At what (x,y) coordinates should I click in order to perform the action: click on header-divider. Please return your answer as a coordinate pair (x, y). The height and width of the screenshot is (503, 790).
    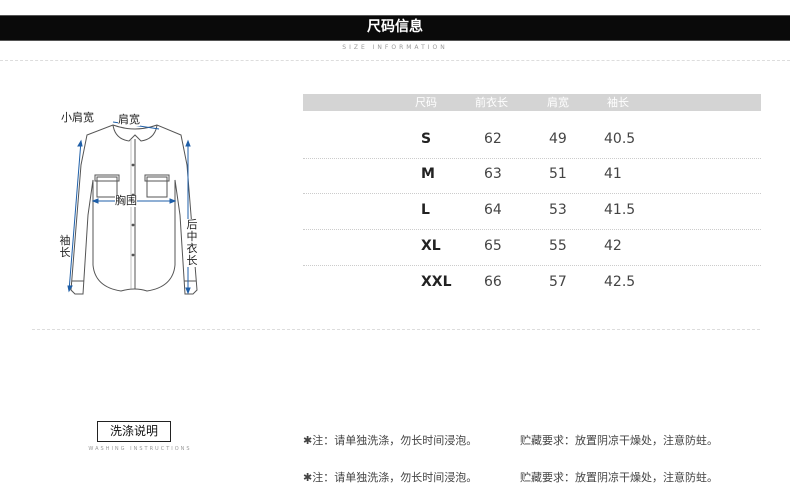
    Looking at the image, I should click on (395, 60).